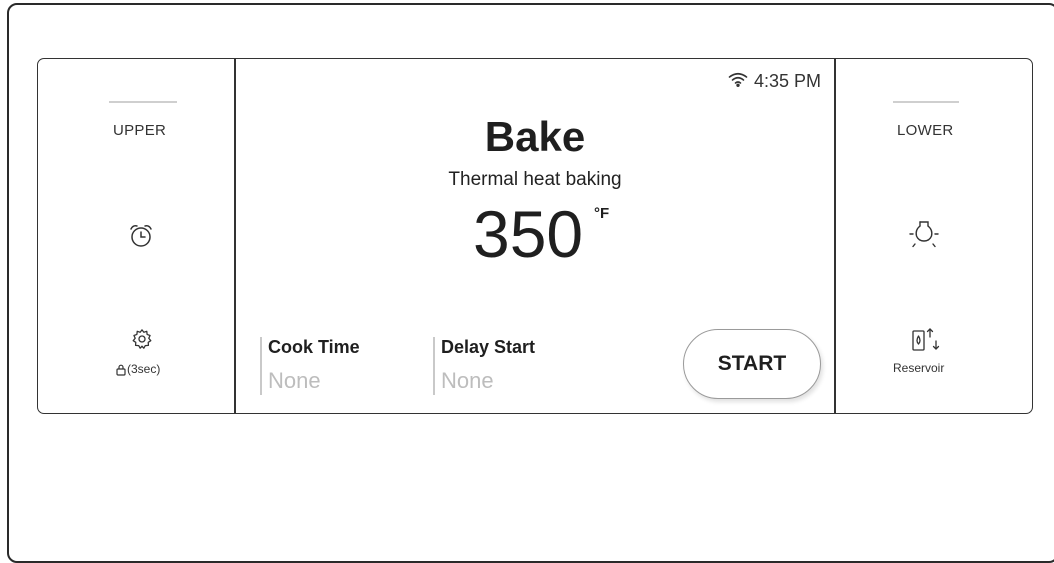 Image resolution: width=1054 pixels, height=563 pixels. Describe the element at coordinates (602, 213) in the screenshot. I see `temperature-unit: °F` at that location.